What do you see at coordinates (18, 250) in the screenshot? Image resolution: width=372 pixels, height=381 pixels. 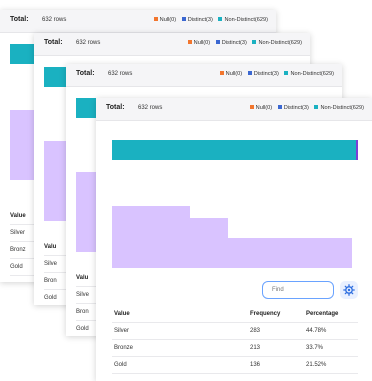 I see `cell-value: Bronz` at bounding box center [18, 250].